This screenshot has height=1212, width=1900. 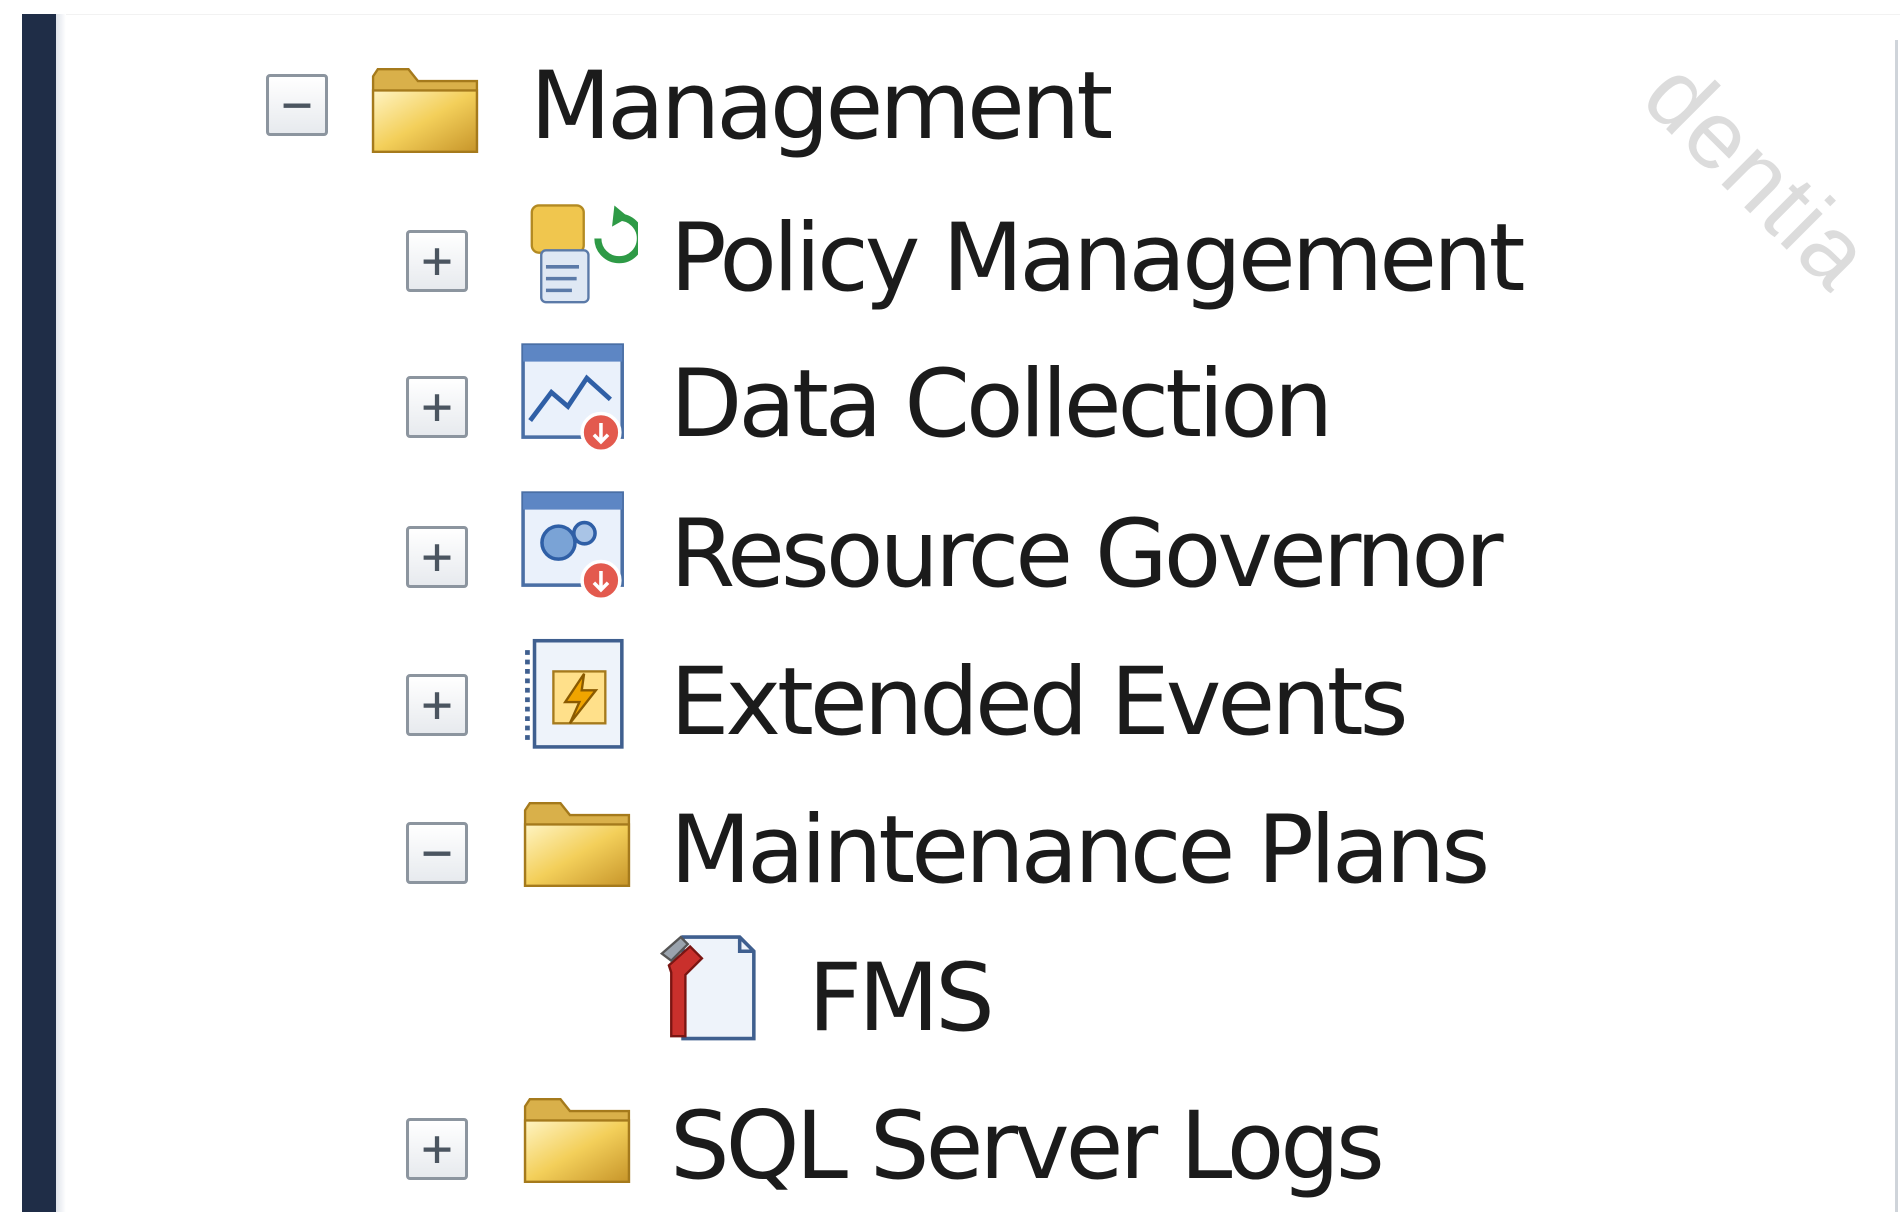 What do you see at coordinates (707, 988) in the screenshot?
I see `maintenance-plan-icon` at bounding box center [707, 988].